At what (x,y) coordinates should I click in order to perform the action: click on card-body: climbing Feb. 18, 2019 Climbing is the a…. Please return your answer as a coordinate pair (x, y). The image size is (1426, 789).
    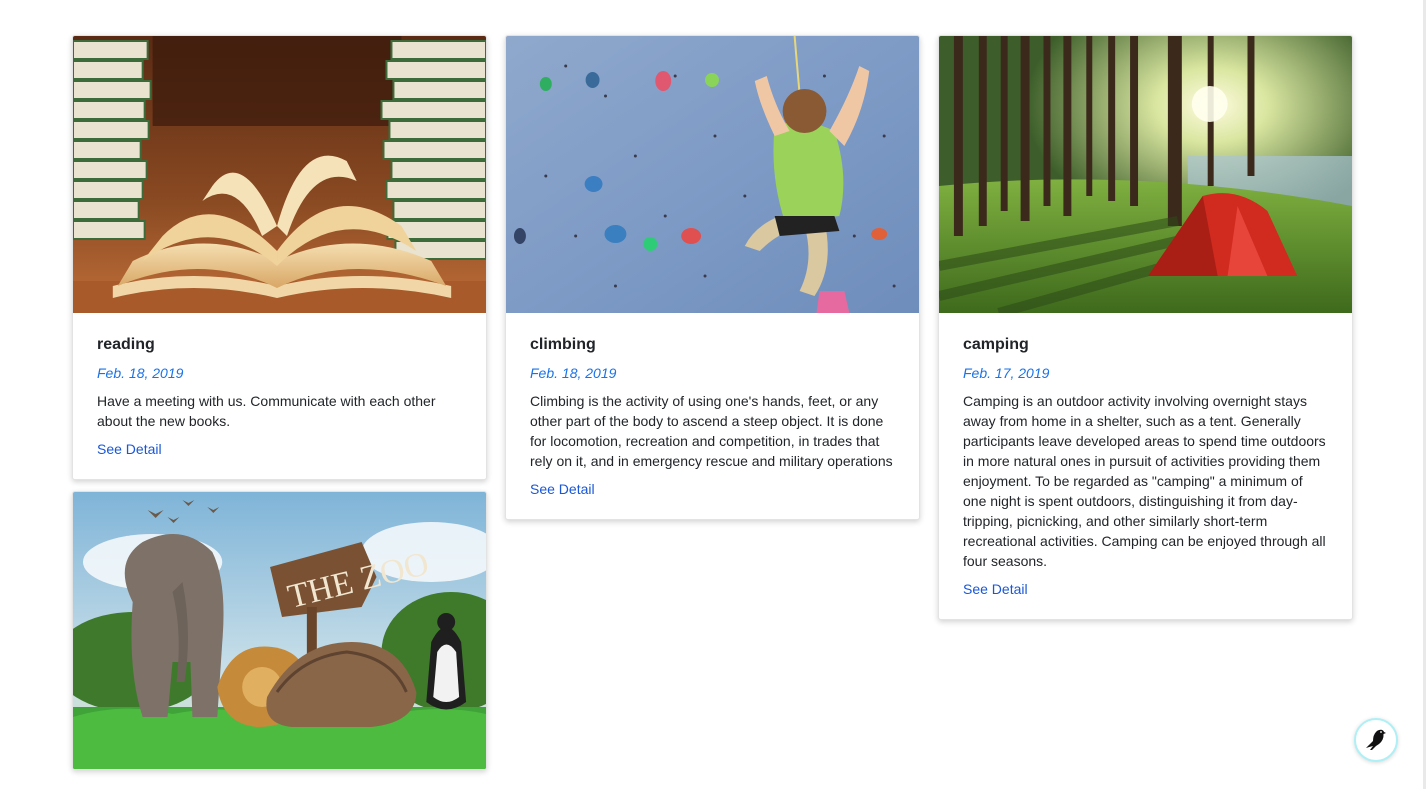
    Looking at the image, I should click on (712, 416).